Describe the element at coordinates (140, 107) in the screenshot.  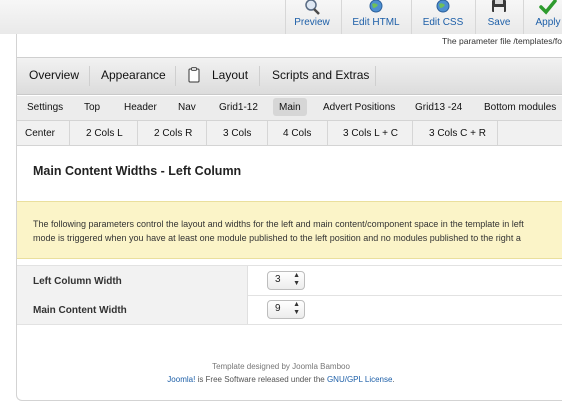
I see `subtab-header: Header` at that location.